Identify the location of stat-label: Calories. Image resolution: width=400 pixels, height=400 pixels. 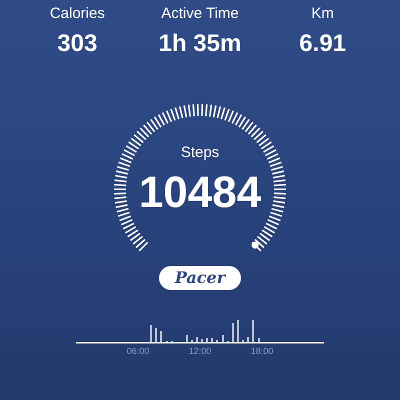
(77, 14).